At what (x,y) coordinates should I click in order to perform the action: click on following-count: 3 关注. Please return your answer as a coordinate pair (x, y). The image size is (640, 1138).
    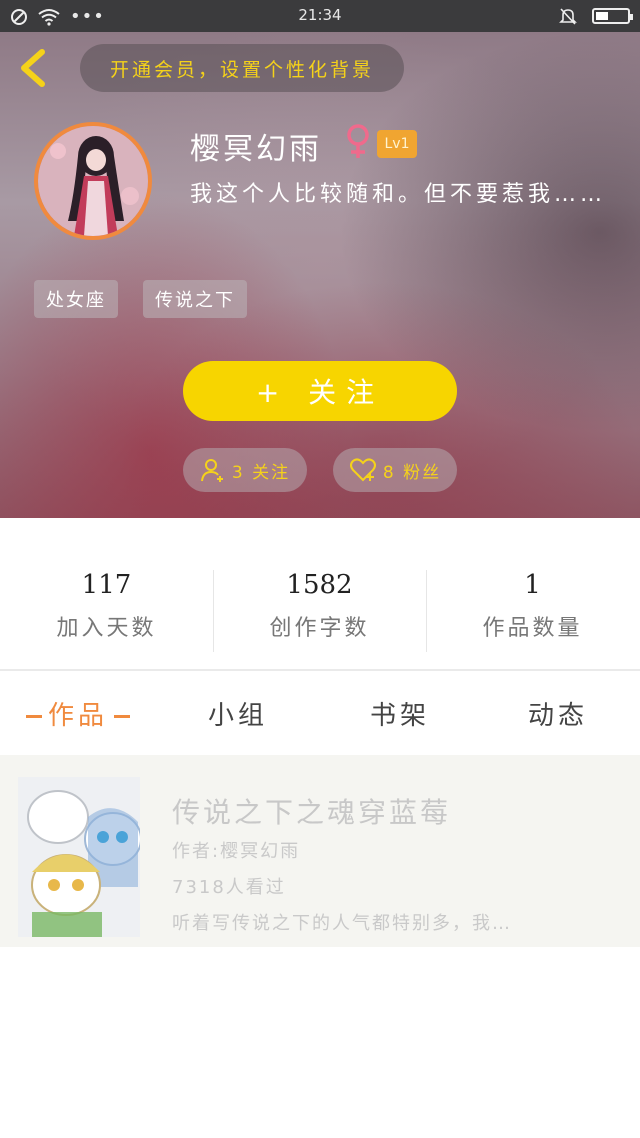
    Looking at the image, I should click on (261, 472).